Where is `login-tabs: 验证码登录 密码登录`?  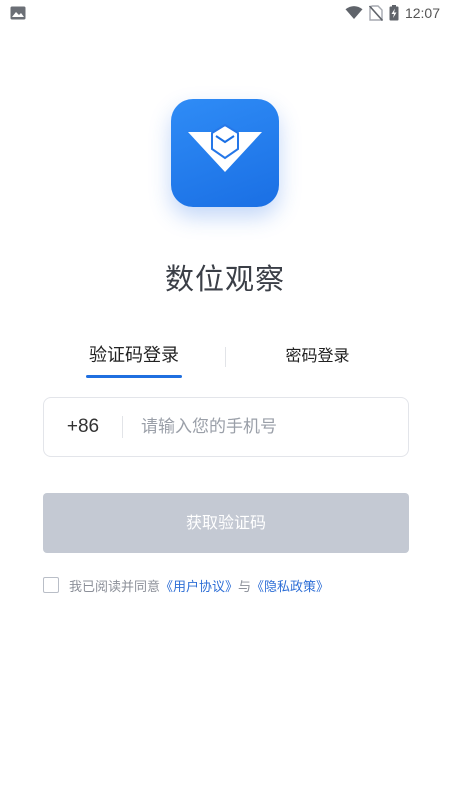
login-tabs: 验证码登录 密码登录 is located at coordinates (225, 361).